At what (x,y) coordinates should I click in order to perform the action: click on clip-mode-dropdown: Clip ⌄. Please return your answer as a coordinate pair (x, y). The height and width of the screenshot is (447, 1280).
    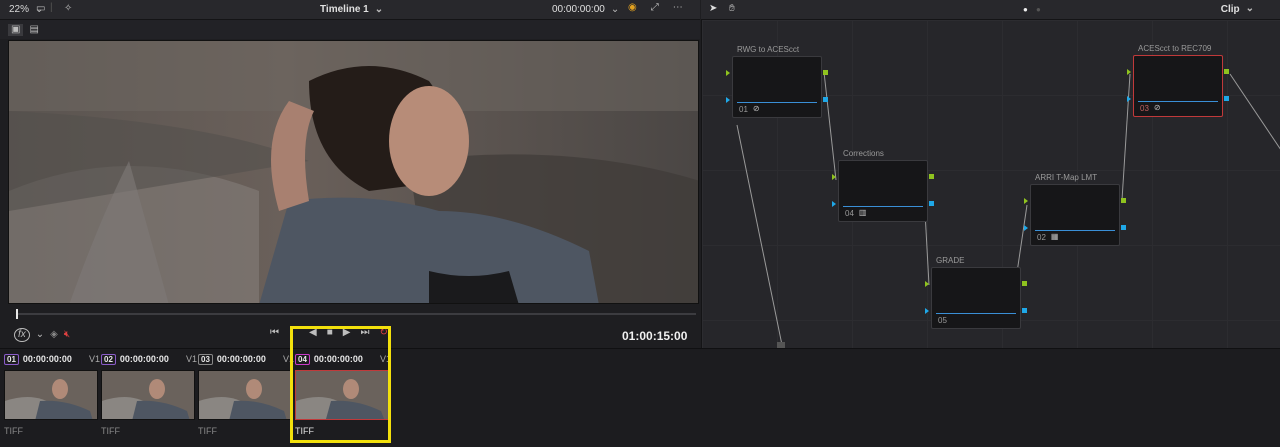
    Looking at the image, I should click on (1237, 10).